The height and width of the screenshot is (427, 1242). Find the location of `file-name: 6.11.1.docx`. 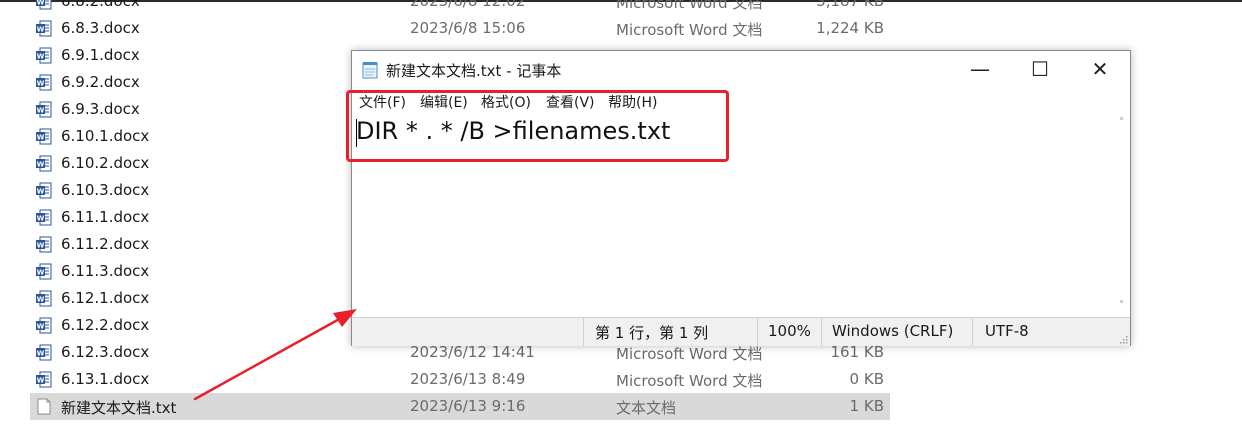

file-name: 6.11.1.docx is located at coordinates (105, 217).